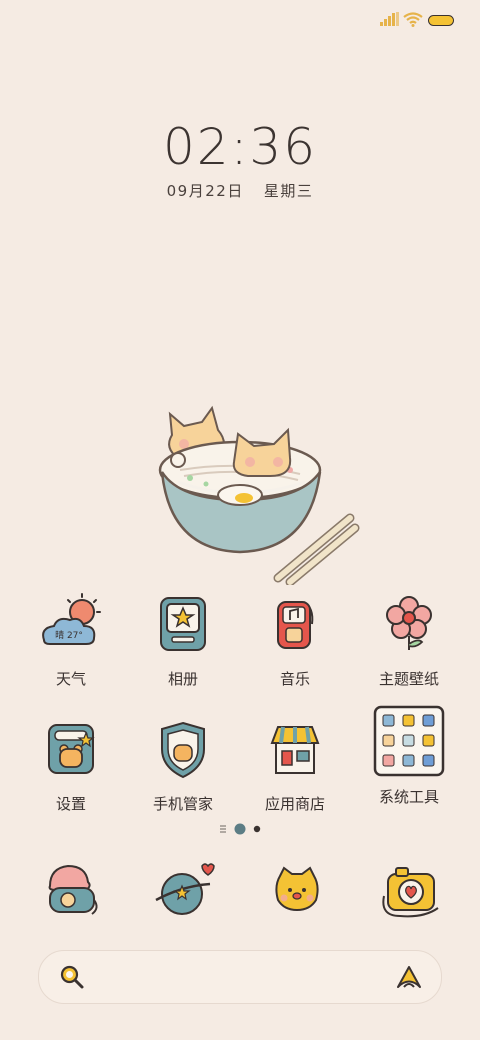 The width and height of the screenshot is (480, 1040). Describe the element at coordinates (71, 749) in the screenshot. I see `settings-icon` at that location.